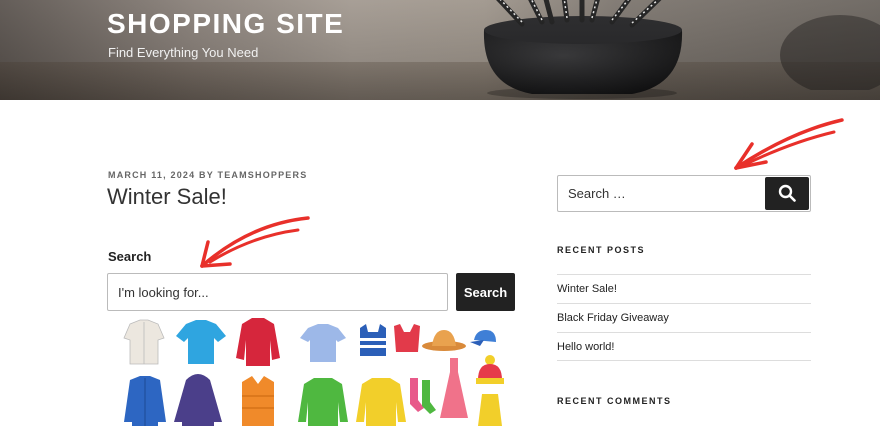 The width and height of the screenshot is (880, 426). Describe the element at coordinates (313, 372) in the screenshot. I see `clothing-illustration` at that location.